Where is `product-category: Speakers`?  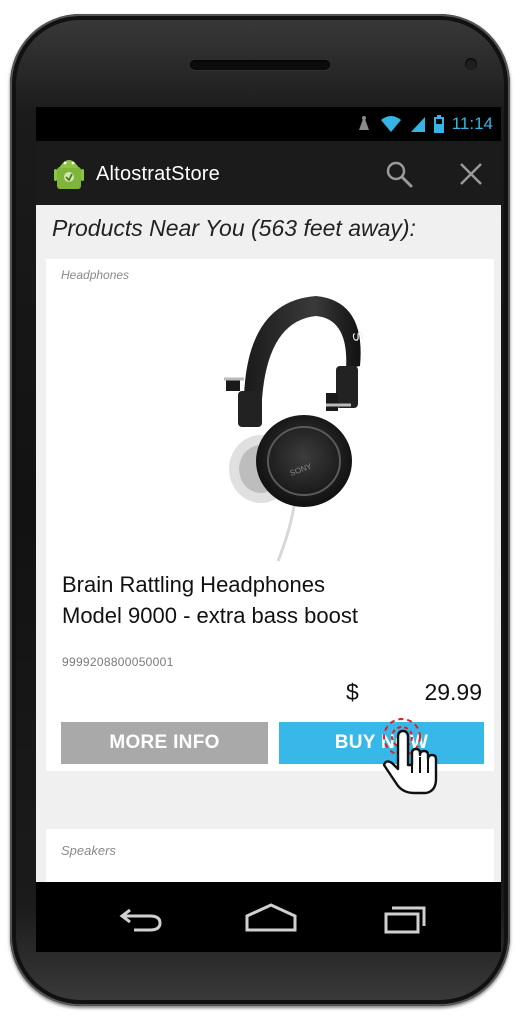
product-category: Speakers is located at coordinates (88, 850).